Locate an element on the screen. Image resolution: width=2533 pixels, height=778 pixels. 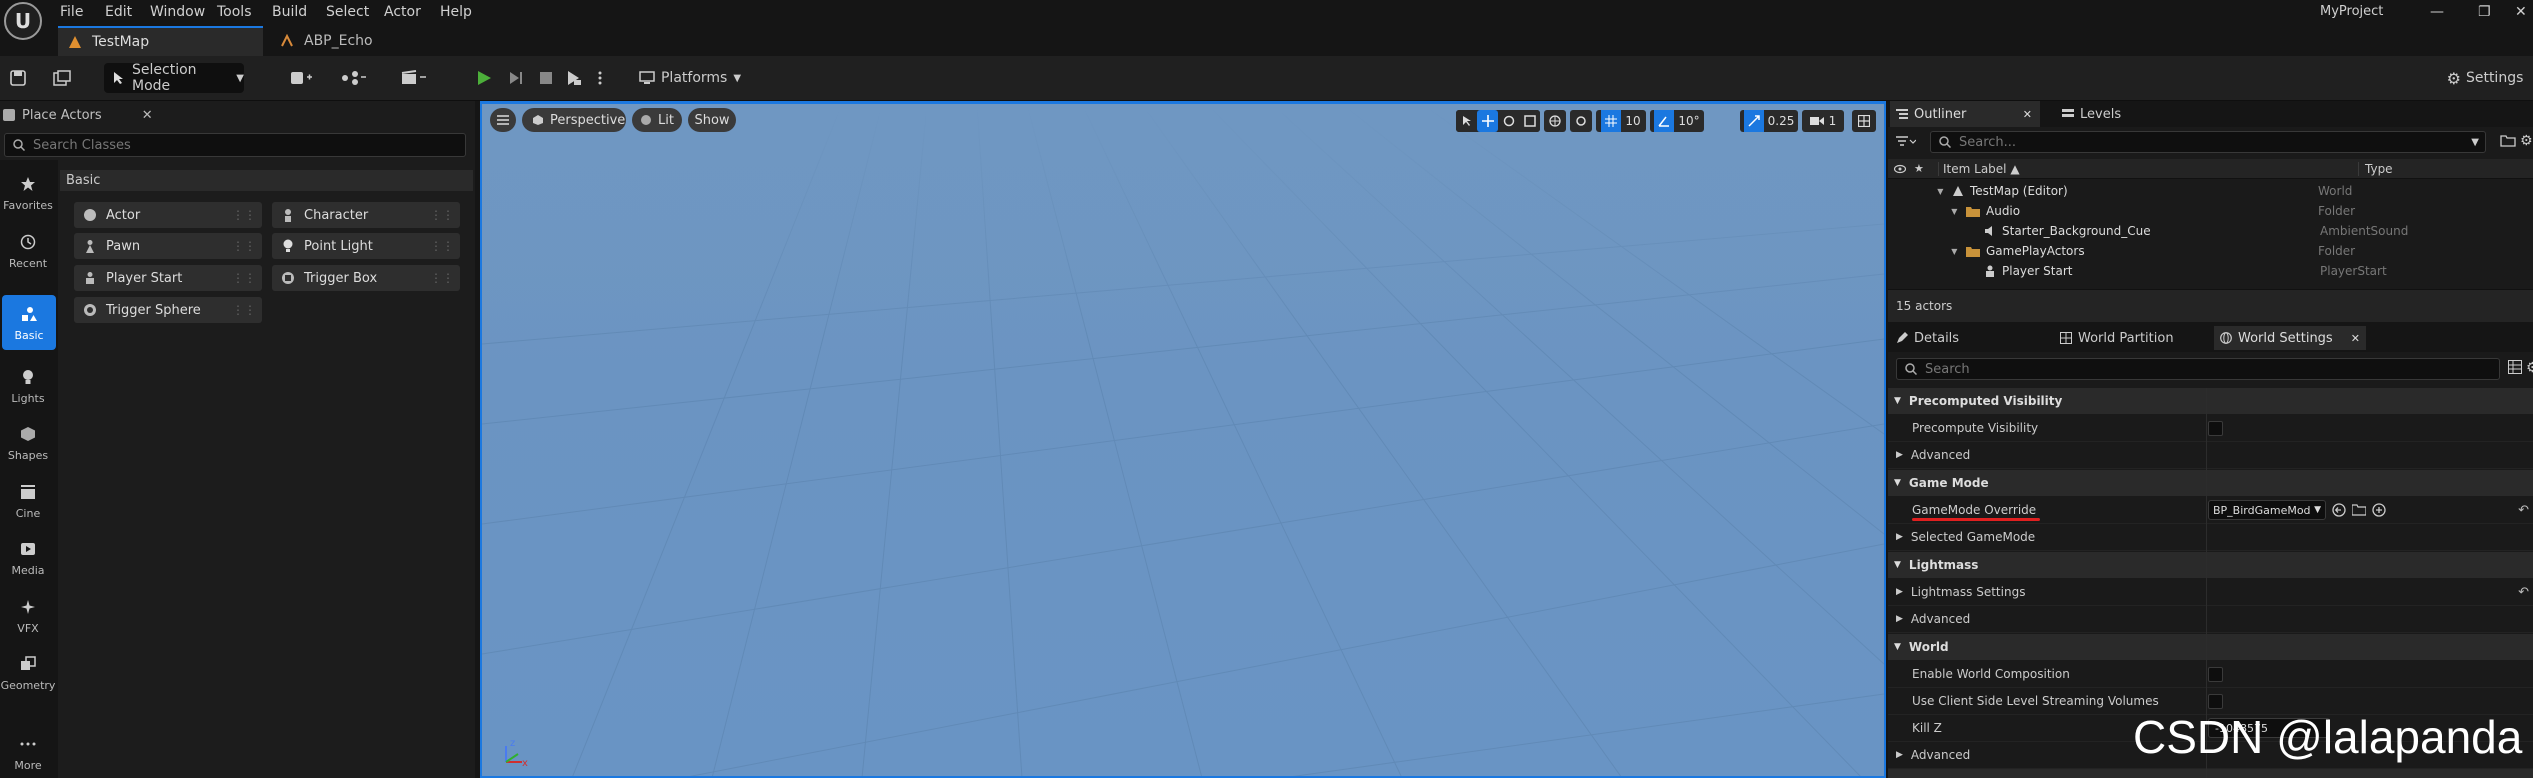
play-button is located at coordinates (484, 78).